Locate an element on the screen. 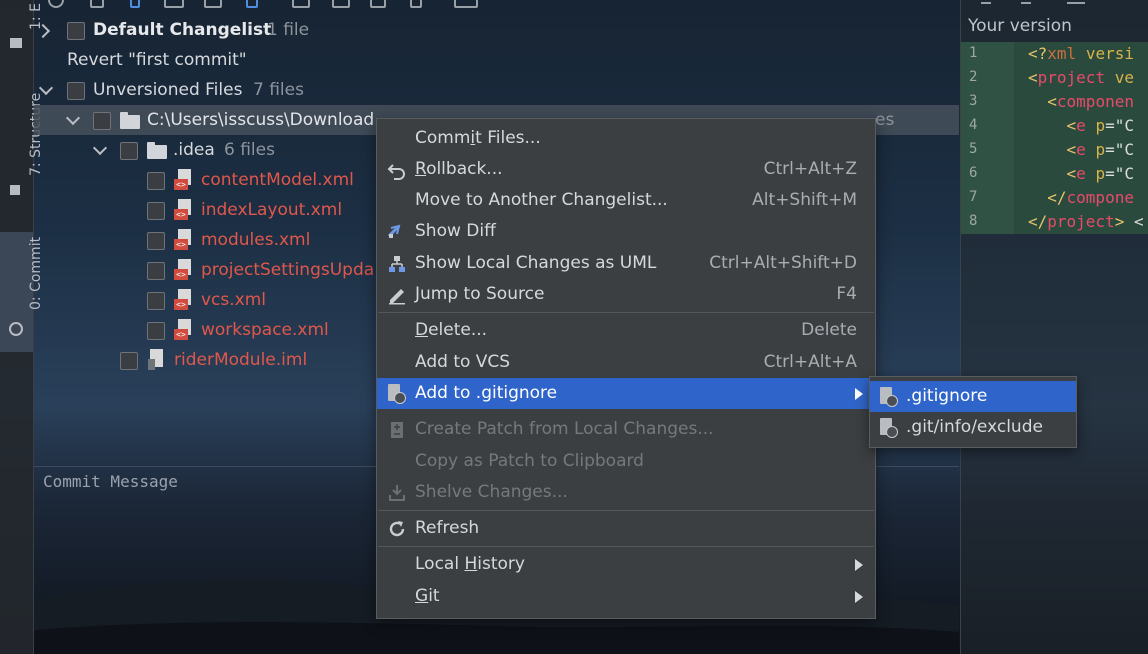  file-name: vcs.xml is located at coordinates (234, 300).